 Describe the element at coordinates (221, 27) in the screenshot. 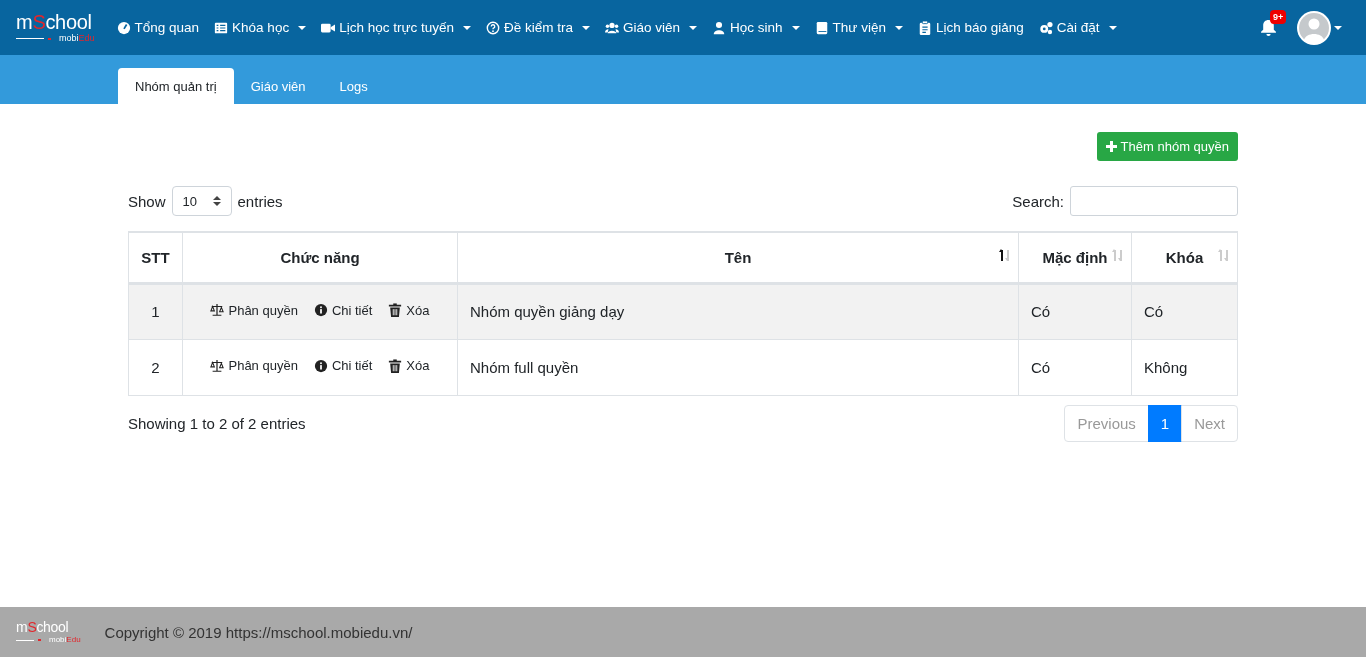

I see `list-icon` at that location.